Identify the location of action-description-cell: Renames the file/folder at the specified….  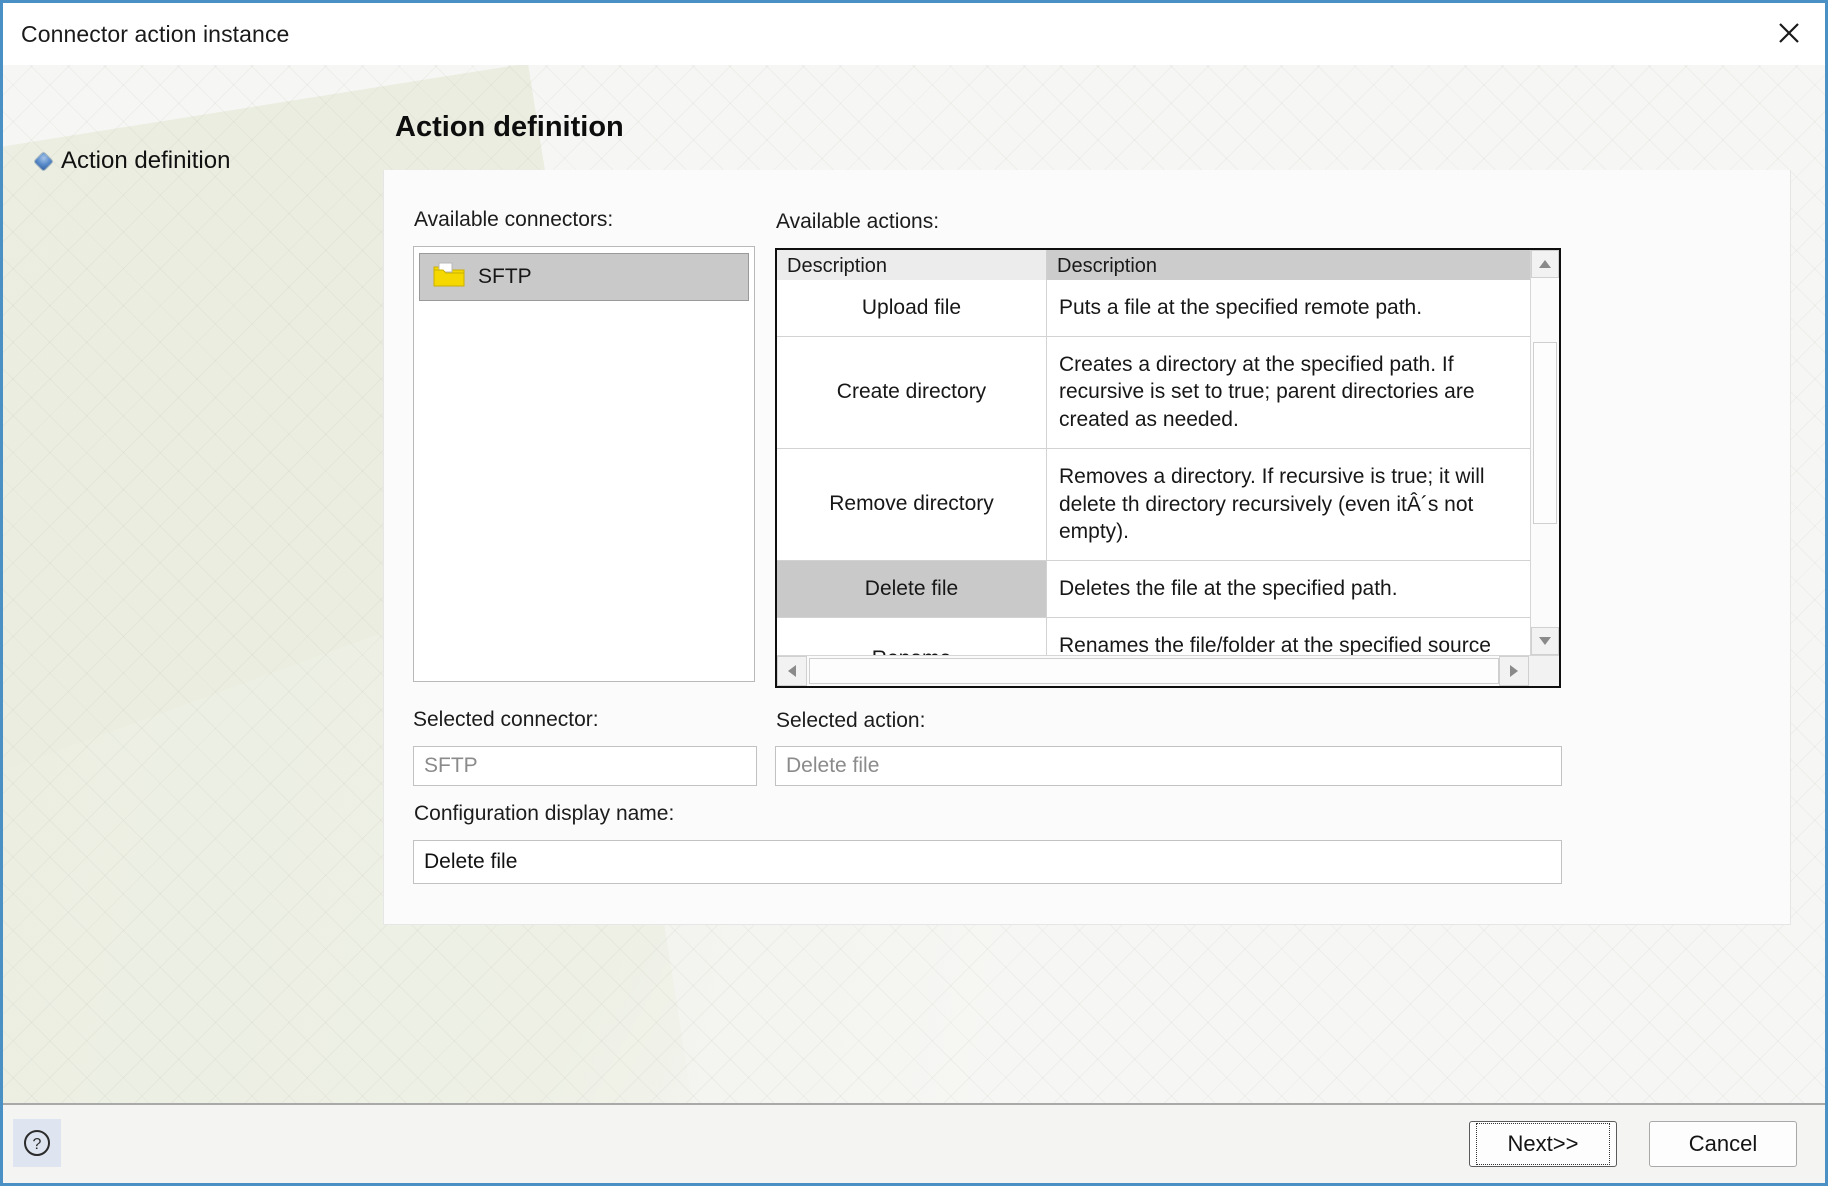
(1275, 644).